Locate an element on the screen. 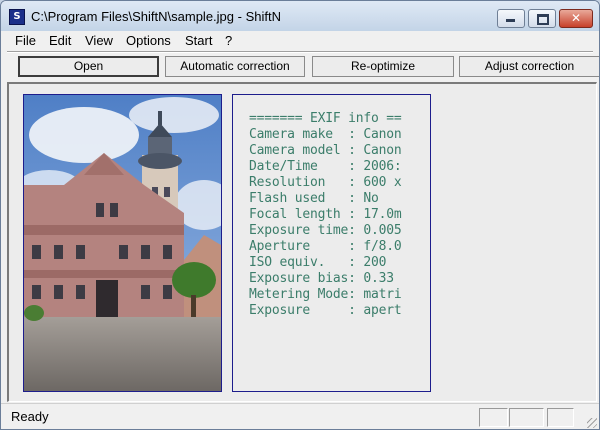  menu-options: Options is located at coordinates (148, 40).